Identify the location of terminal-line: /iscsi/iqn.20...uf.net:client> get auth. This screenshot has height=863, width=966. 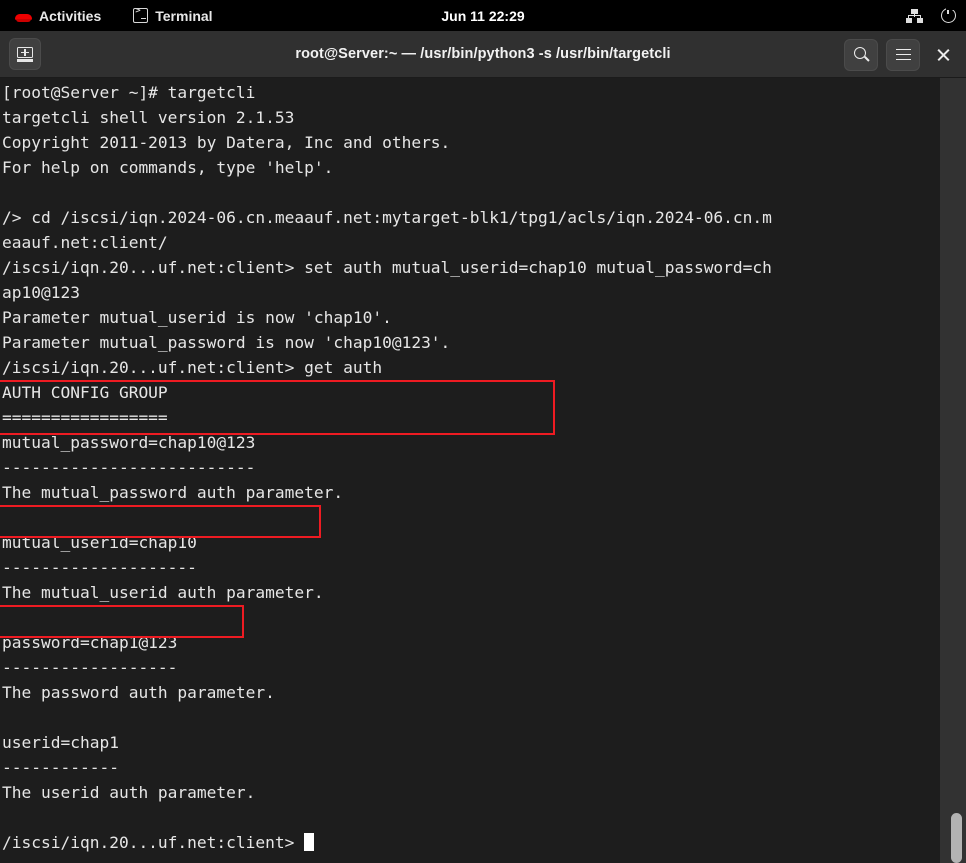
(192, 367).